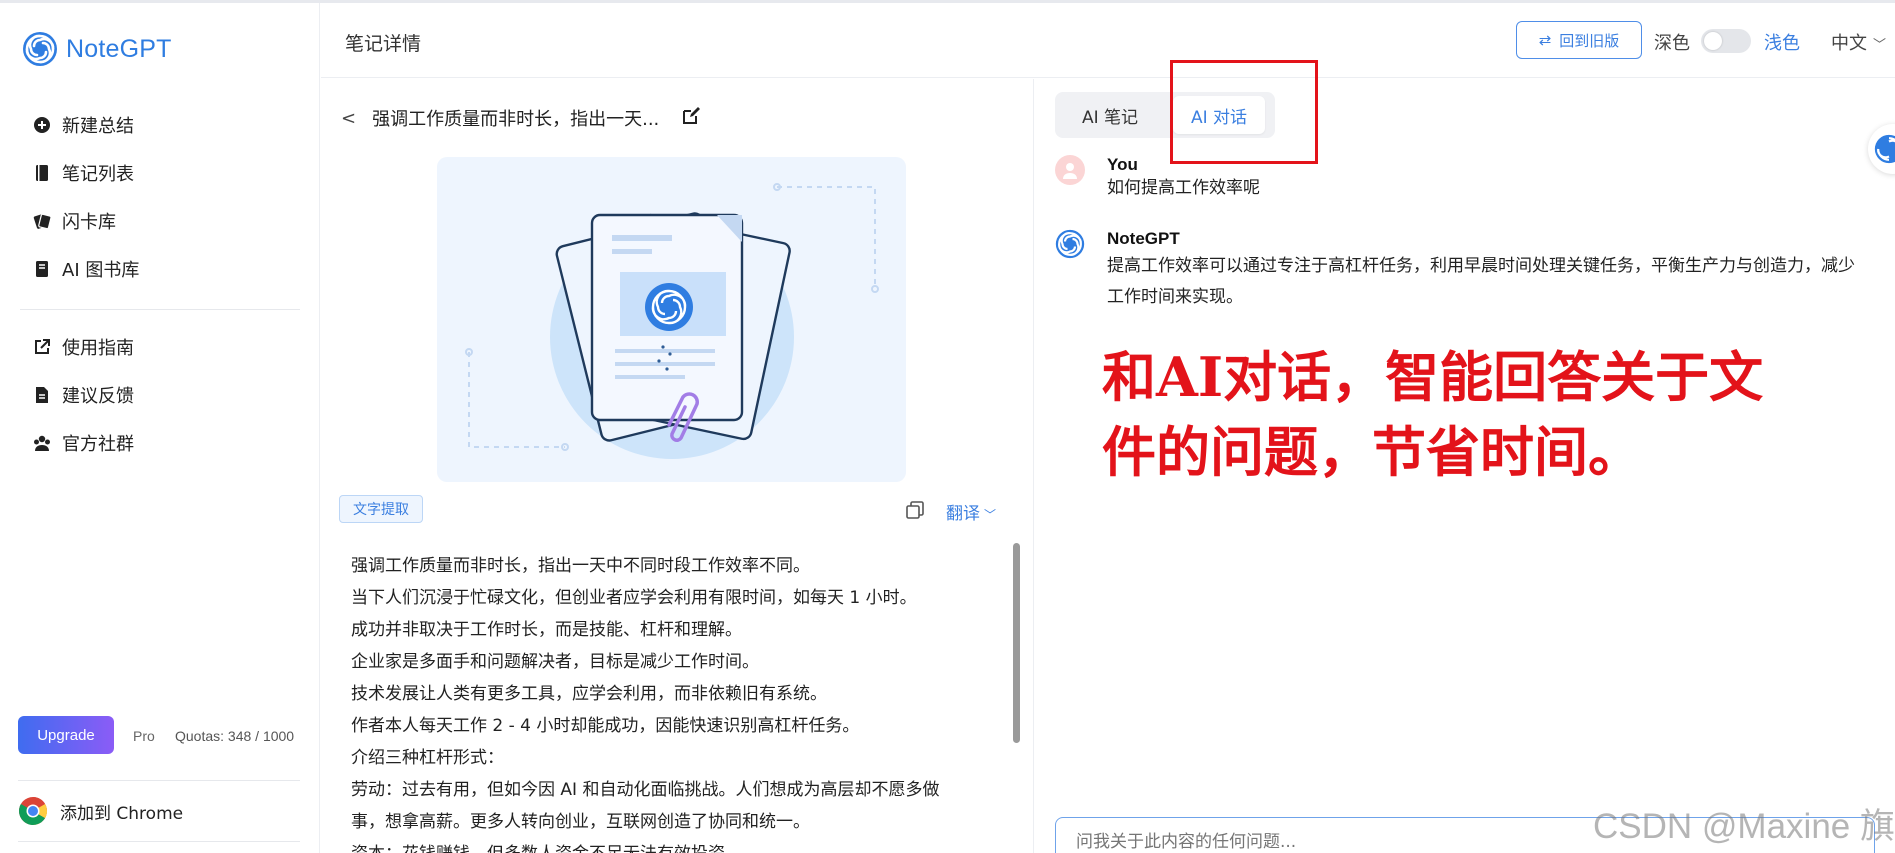 The height and width of the screenshot is (853, 1895). I want to click on language-select: 中文 ﹀, so click(1858, 42).